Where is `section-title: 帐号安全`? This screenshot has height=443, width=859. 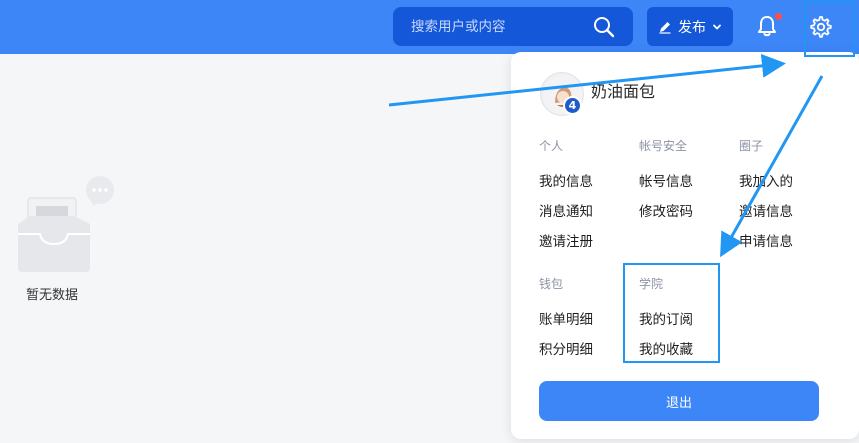 section-title: 帐号安全 is located at coordinates (663, 146).